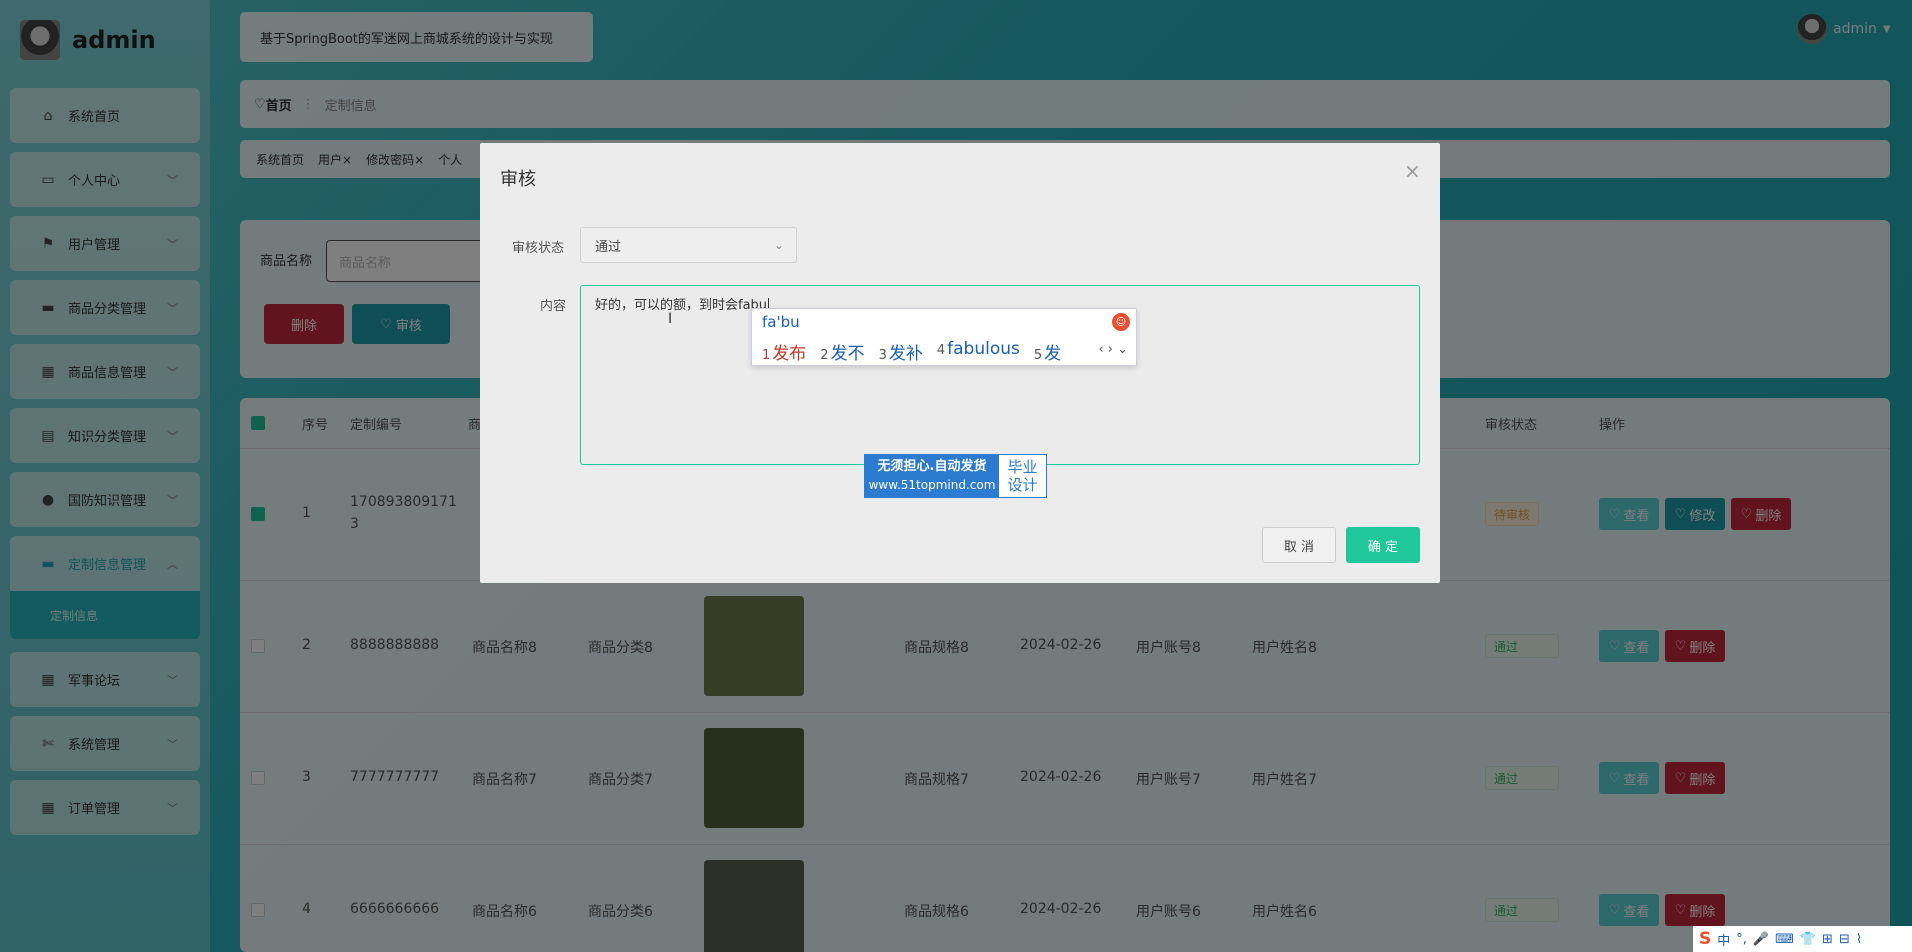 Image resolution: width=1912 pixels, height=952 pixels. What do you see at coordinates (1113, 349) in the screenshot?
I see `ime-next-page-icon: ‹ › ⌄` at bounding box center [1113, 349].